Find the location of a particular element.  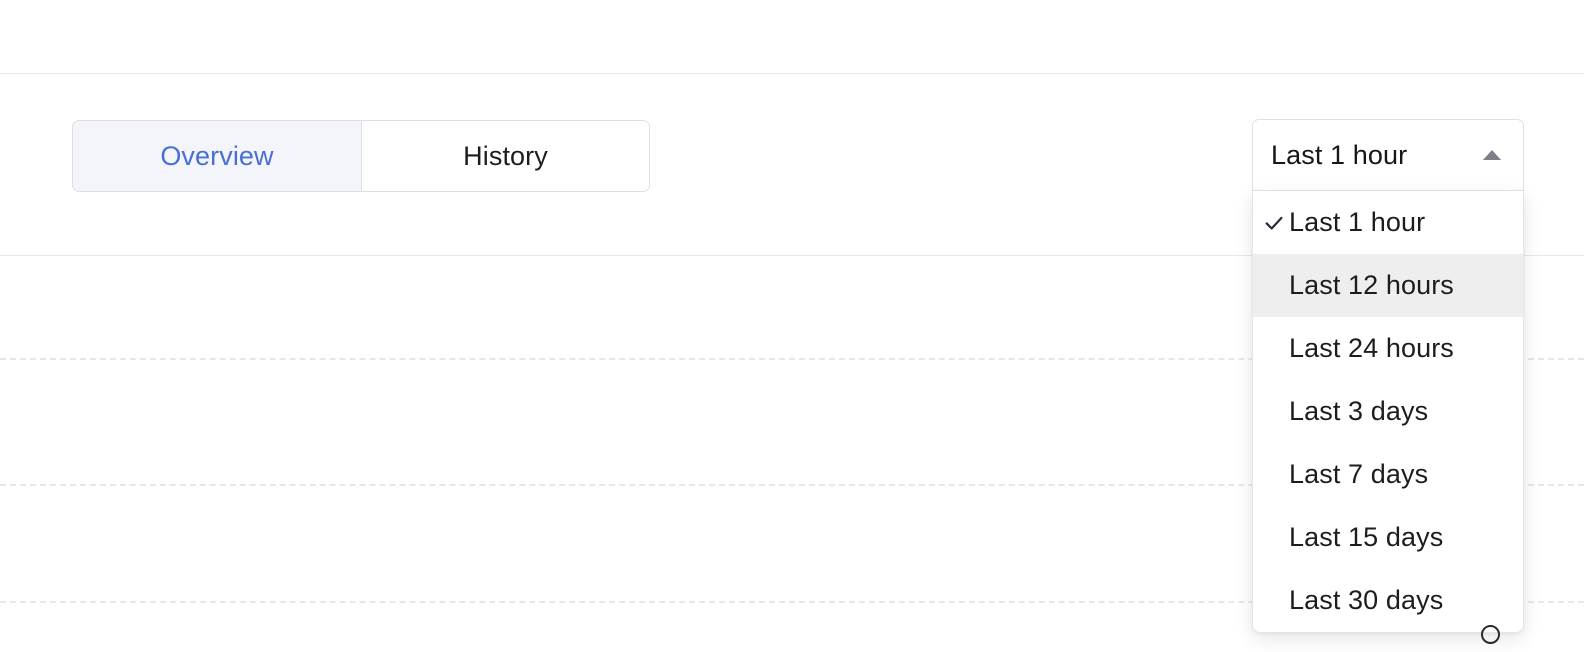

time-range-option-label: Last 3 days is located at coordinates (1359, 411).